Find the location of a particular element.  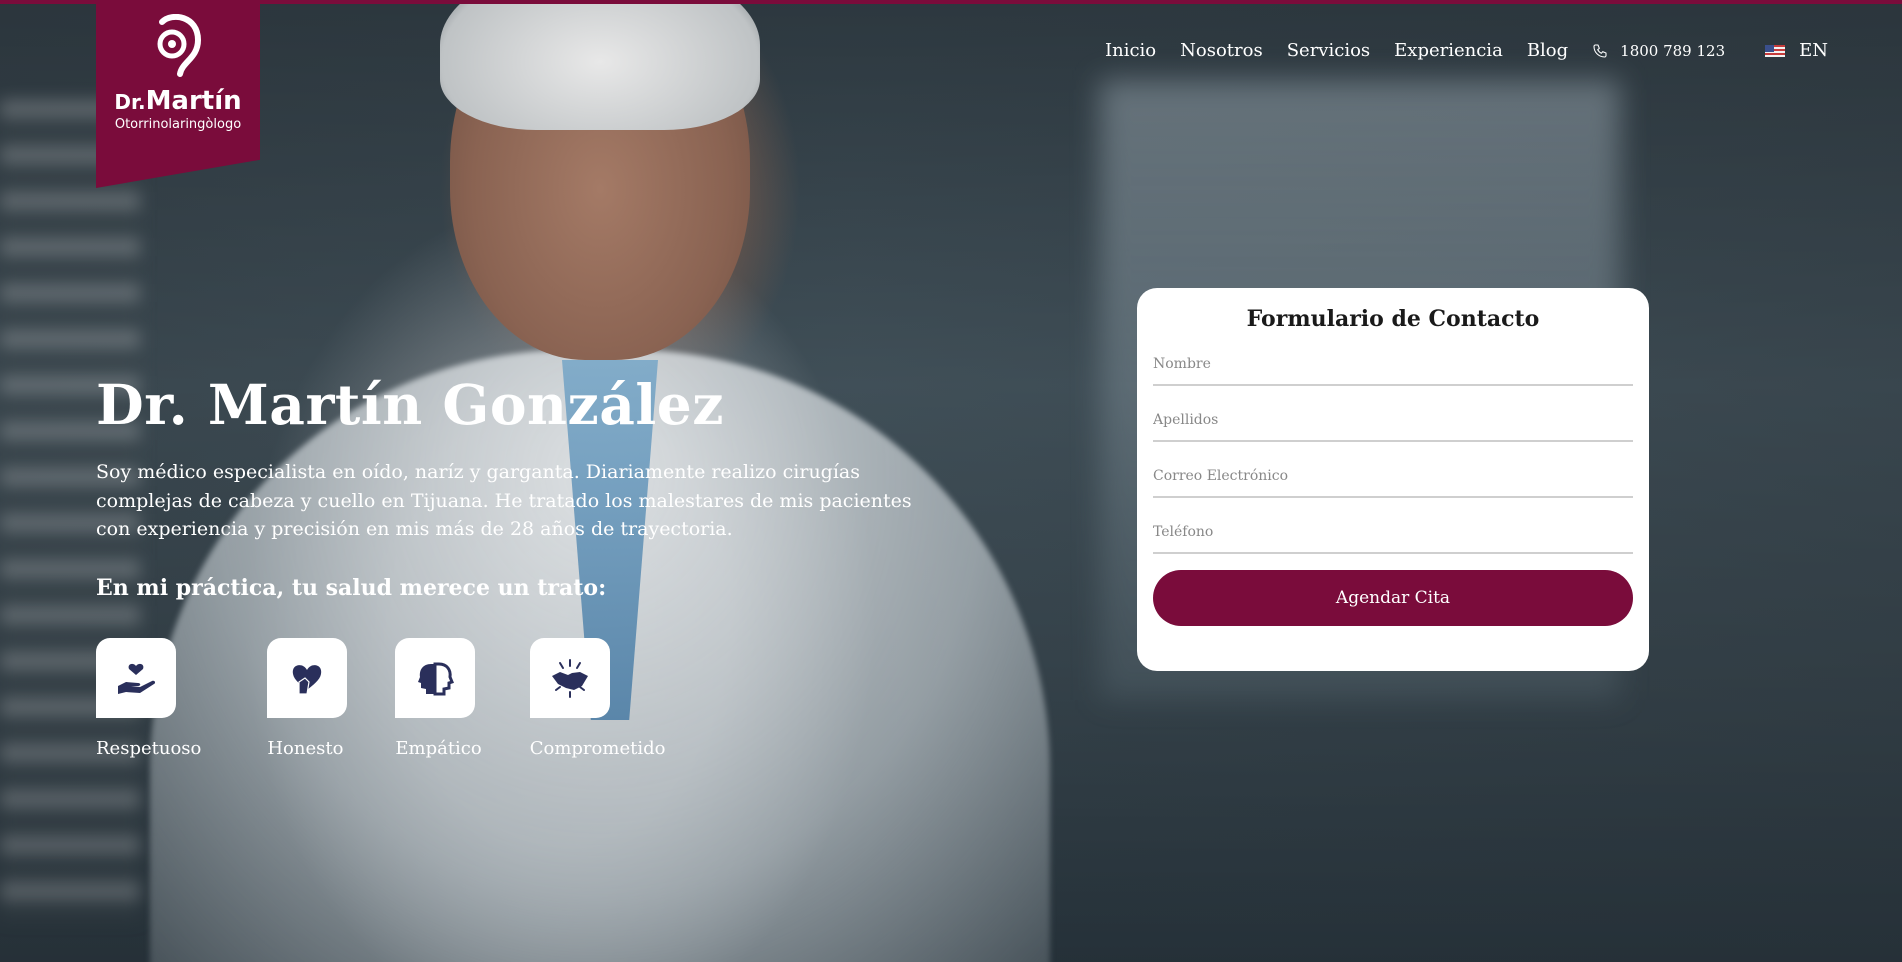

nav-item-blog: Blog is located at coordinates (1547, 50).